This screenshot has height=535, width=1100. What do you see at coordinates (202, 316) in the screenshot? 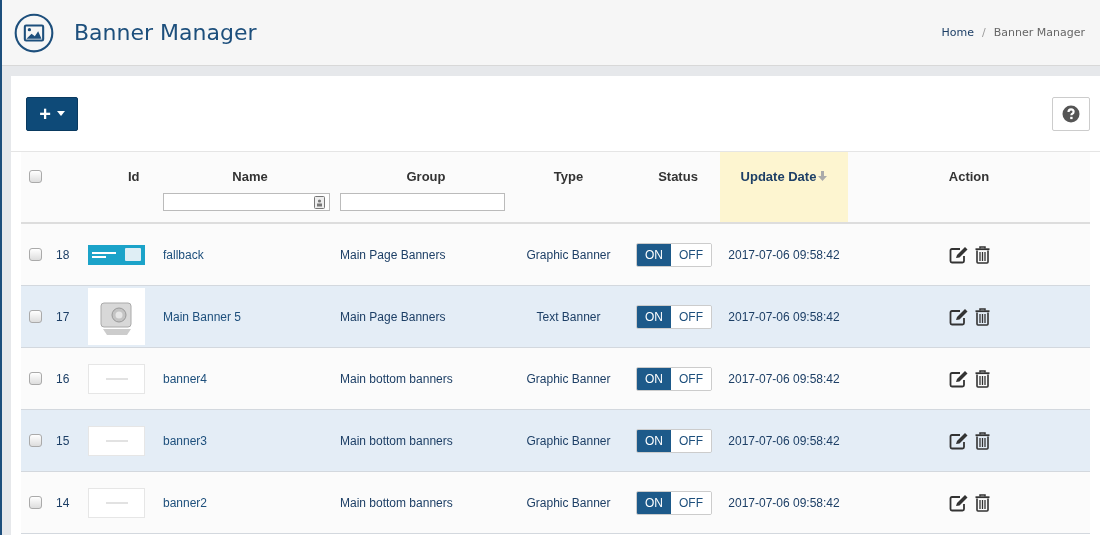
I see `banner-name-link: Main Banner 5` at bounding box center [202, 316].